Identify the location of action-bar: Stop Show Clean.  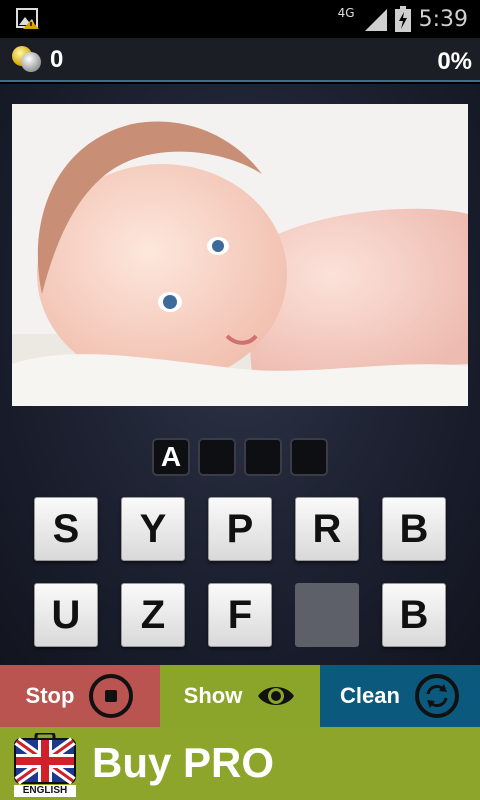
(240, 696).